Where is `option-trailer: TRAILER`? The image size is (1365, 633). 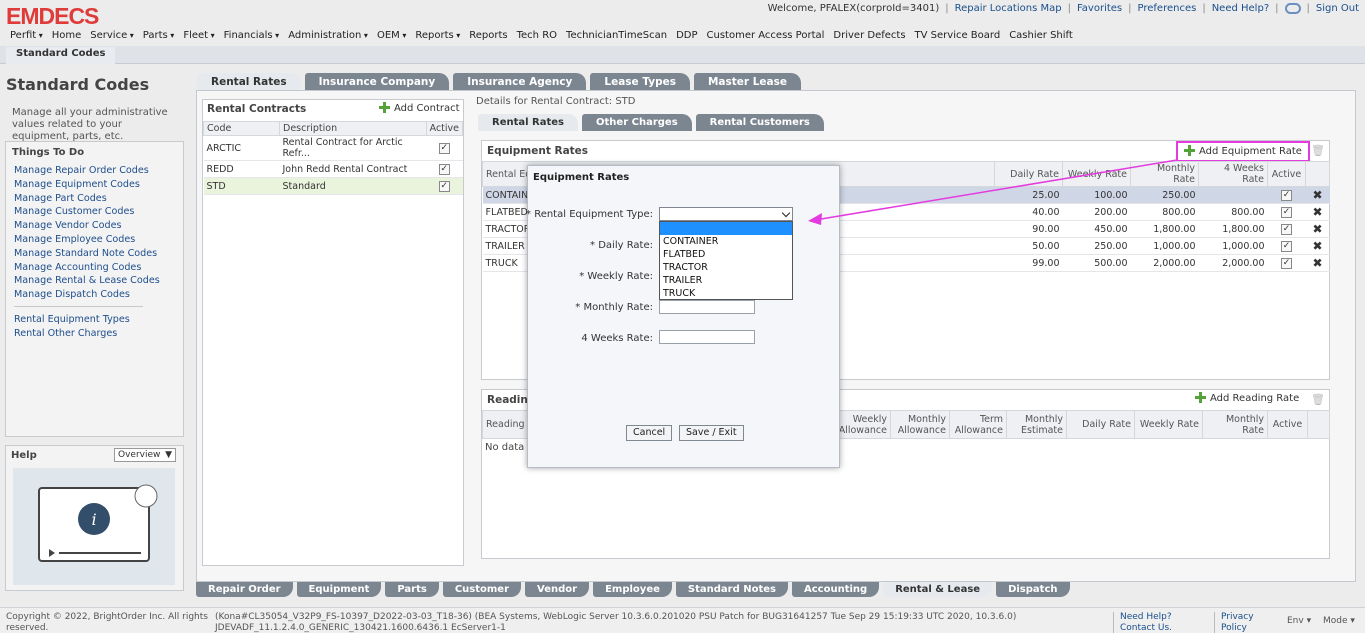
option-trailer: TRAILER is located at coordinates (726, 280).